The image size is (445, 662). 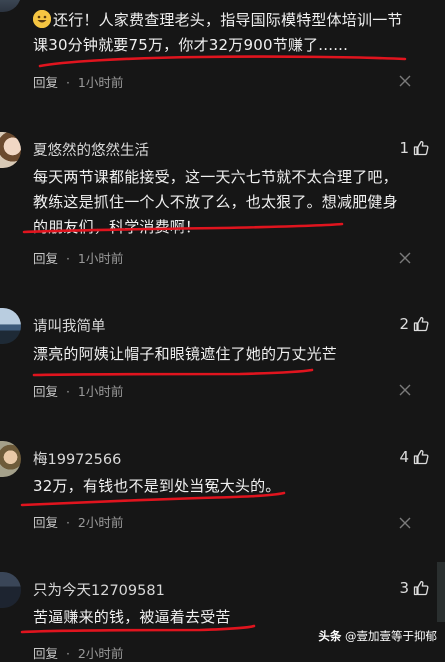 What do you see at coordinates (69, 325) in the screenshot?
I see `username: 请叫我简单` at bounding box center [69, 325].